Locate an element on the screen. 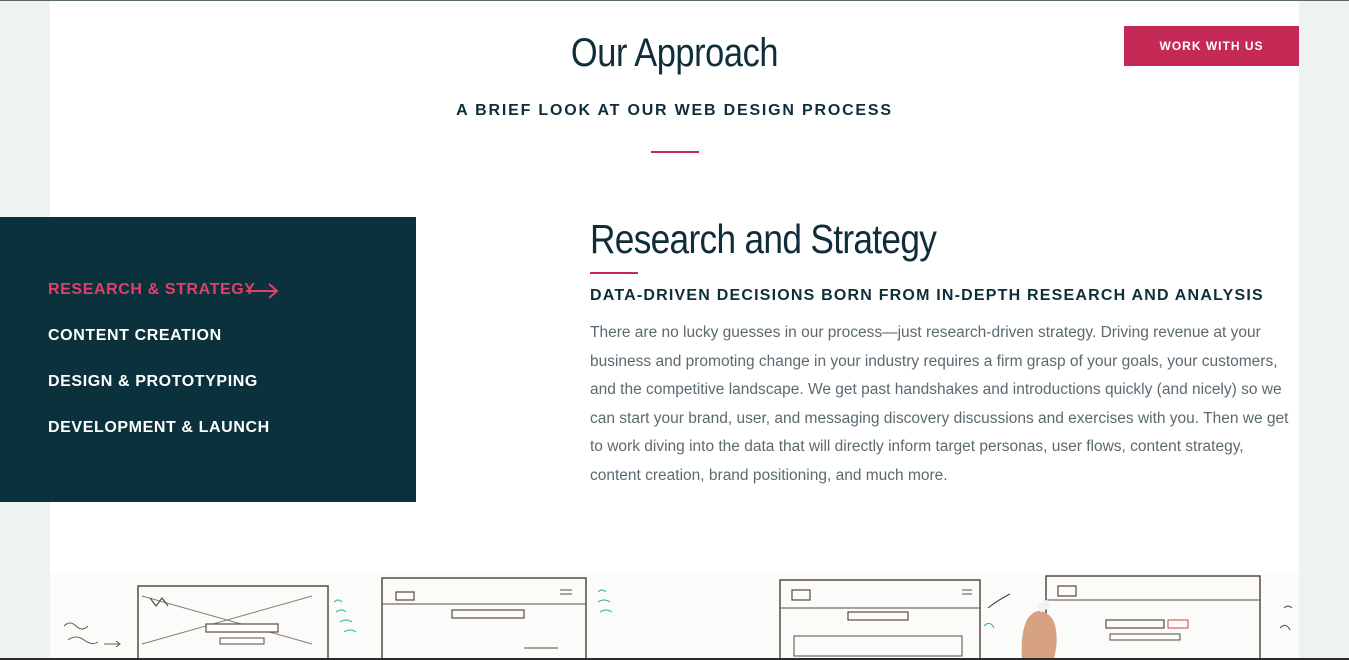 Image resolution: width=1349 pixels, height=660 pixels. nav-item-label: RESEARCH & STRATEGY is located at coordinates (152, 289).